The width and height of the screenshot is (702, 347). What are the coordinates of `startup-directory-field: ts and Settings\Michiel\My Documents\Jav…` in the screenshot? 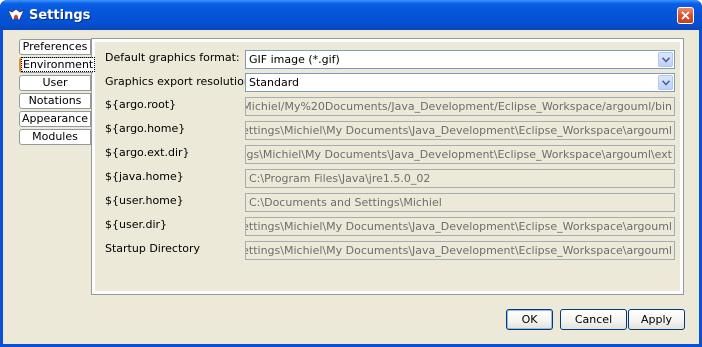 It's located at (460, 250).